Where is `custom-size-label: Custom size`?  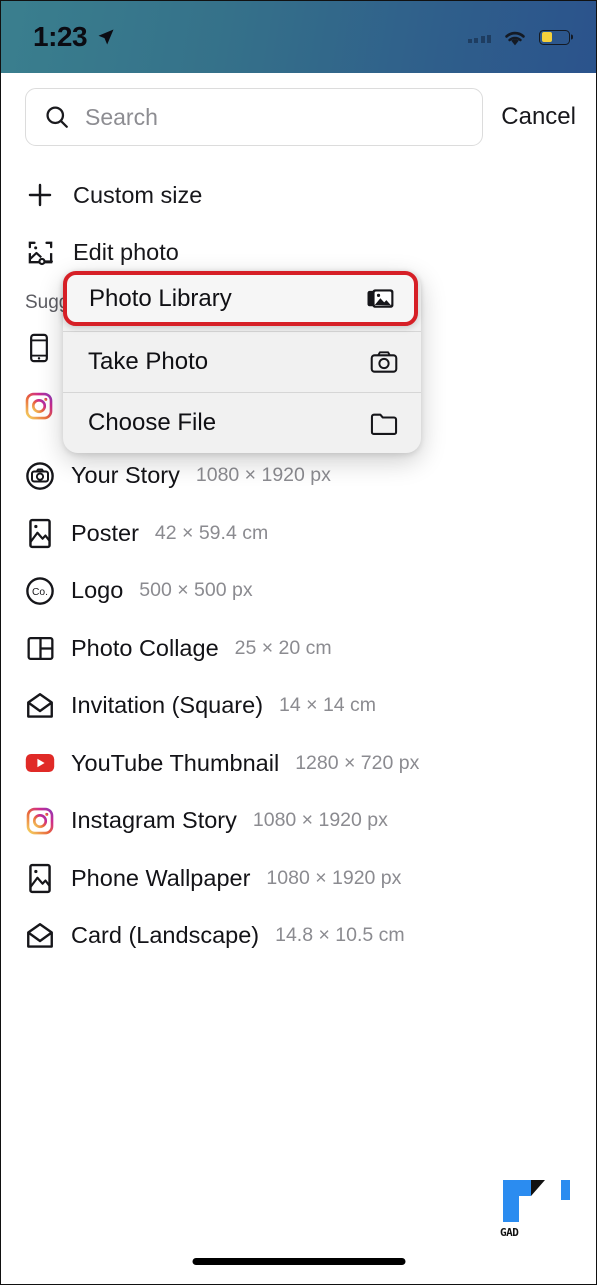
custom-size-label: Custom size is located at coordinates (138, 194).